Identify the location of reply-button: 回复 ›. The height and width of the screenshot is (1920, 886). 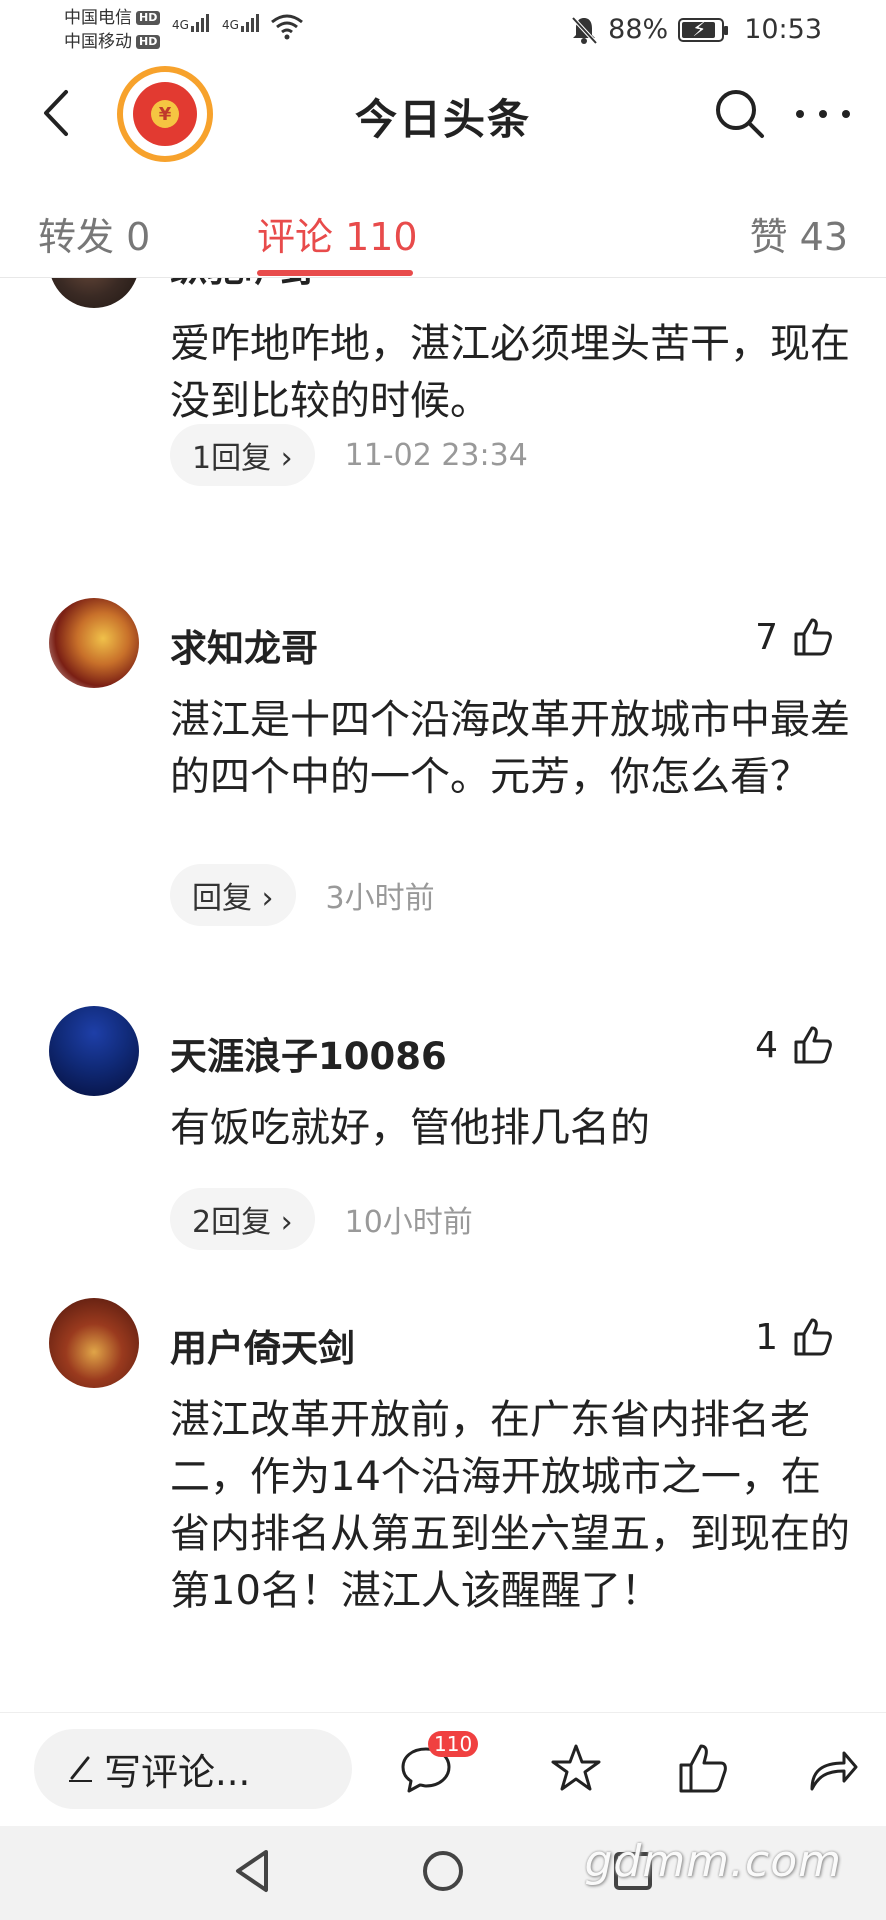
(233, 895).